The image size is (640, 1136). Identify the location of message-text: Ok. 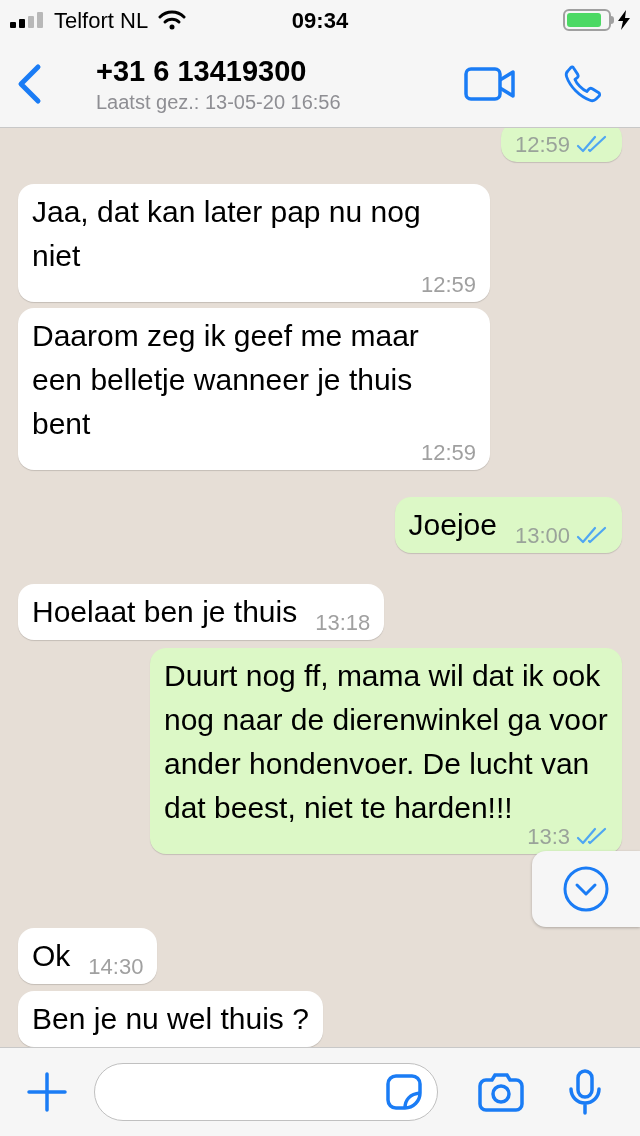
(51, 956).